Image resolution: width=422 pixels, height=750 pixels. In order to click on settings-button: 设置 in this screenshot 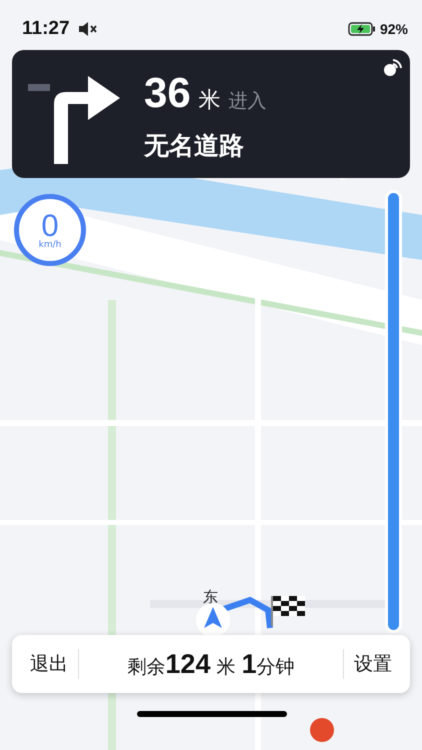, I will do `click(373, 664)`.